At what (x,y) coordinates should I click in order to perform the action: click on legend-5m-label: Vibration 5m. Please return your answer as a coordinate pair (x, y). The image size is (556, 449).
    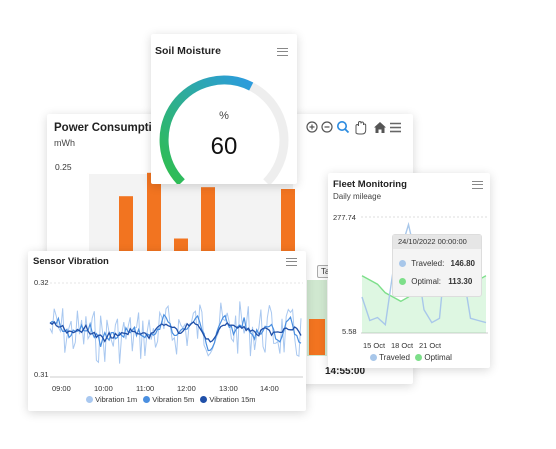
    Looking at the image, I should click on (173, 399).